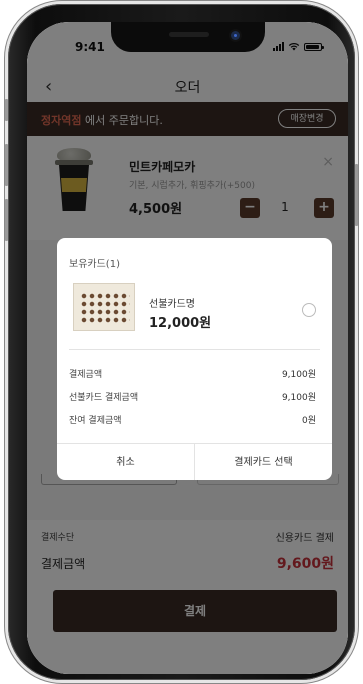 This screenshot has height=684, width=363. I want to click on radio-unchecked-icon, so click(309, 310).